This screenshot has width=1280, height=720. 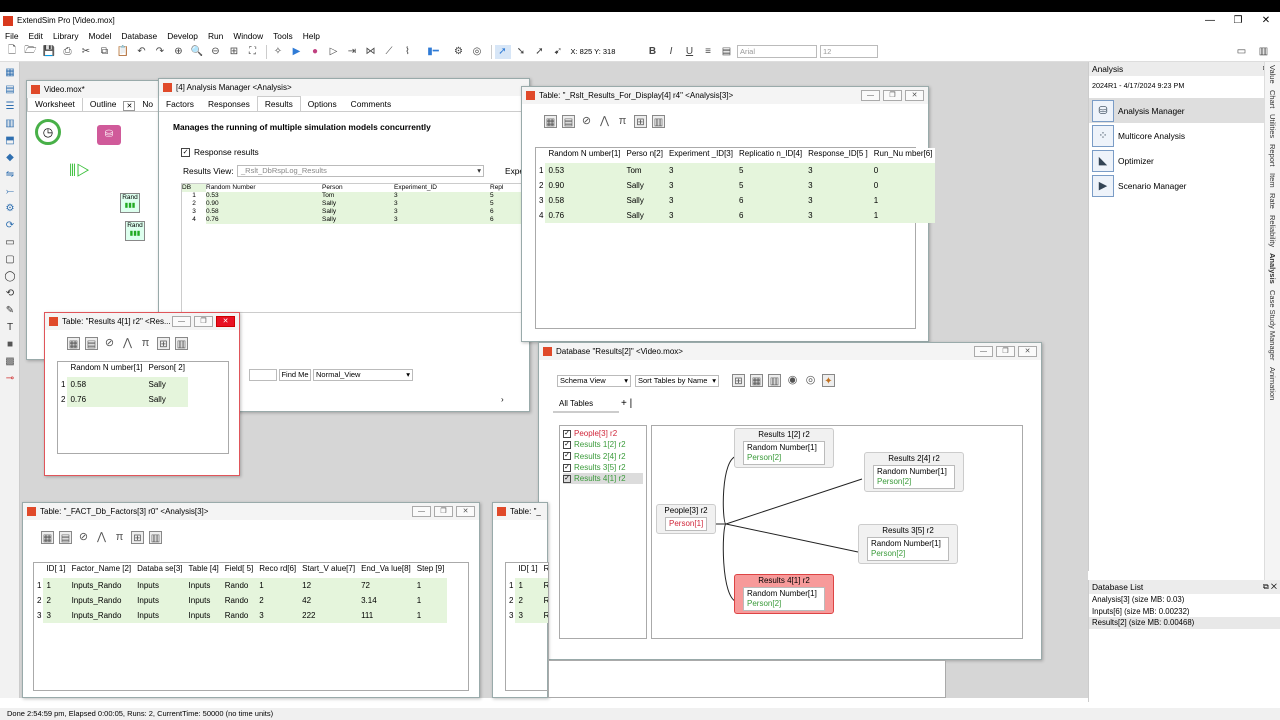 I want to click on eye-icon: ◎, so click(x=810, y=380).